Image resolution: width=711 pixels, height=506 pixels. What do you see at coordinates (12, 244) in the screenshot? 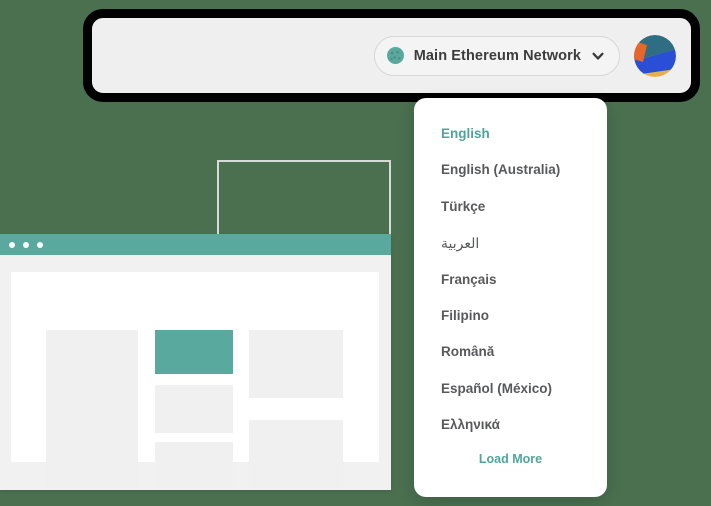
I see `traffic-light-close-icon` at bounding box center [12, 244].